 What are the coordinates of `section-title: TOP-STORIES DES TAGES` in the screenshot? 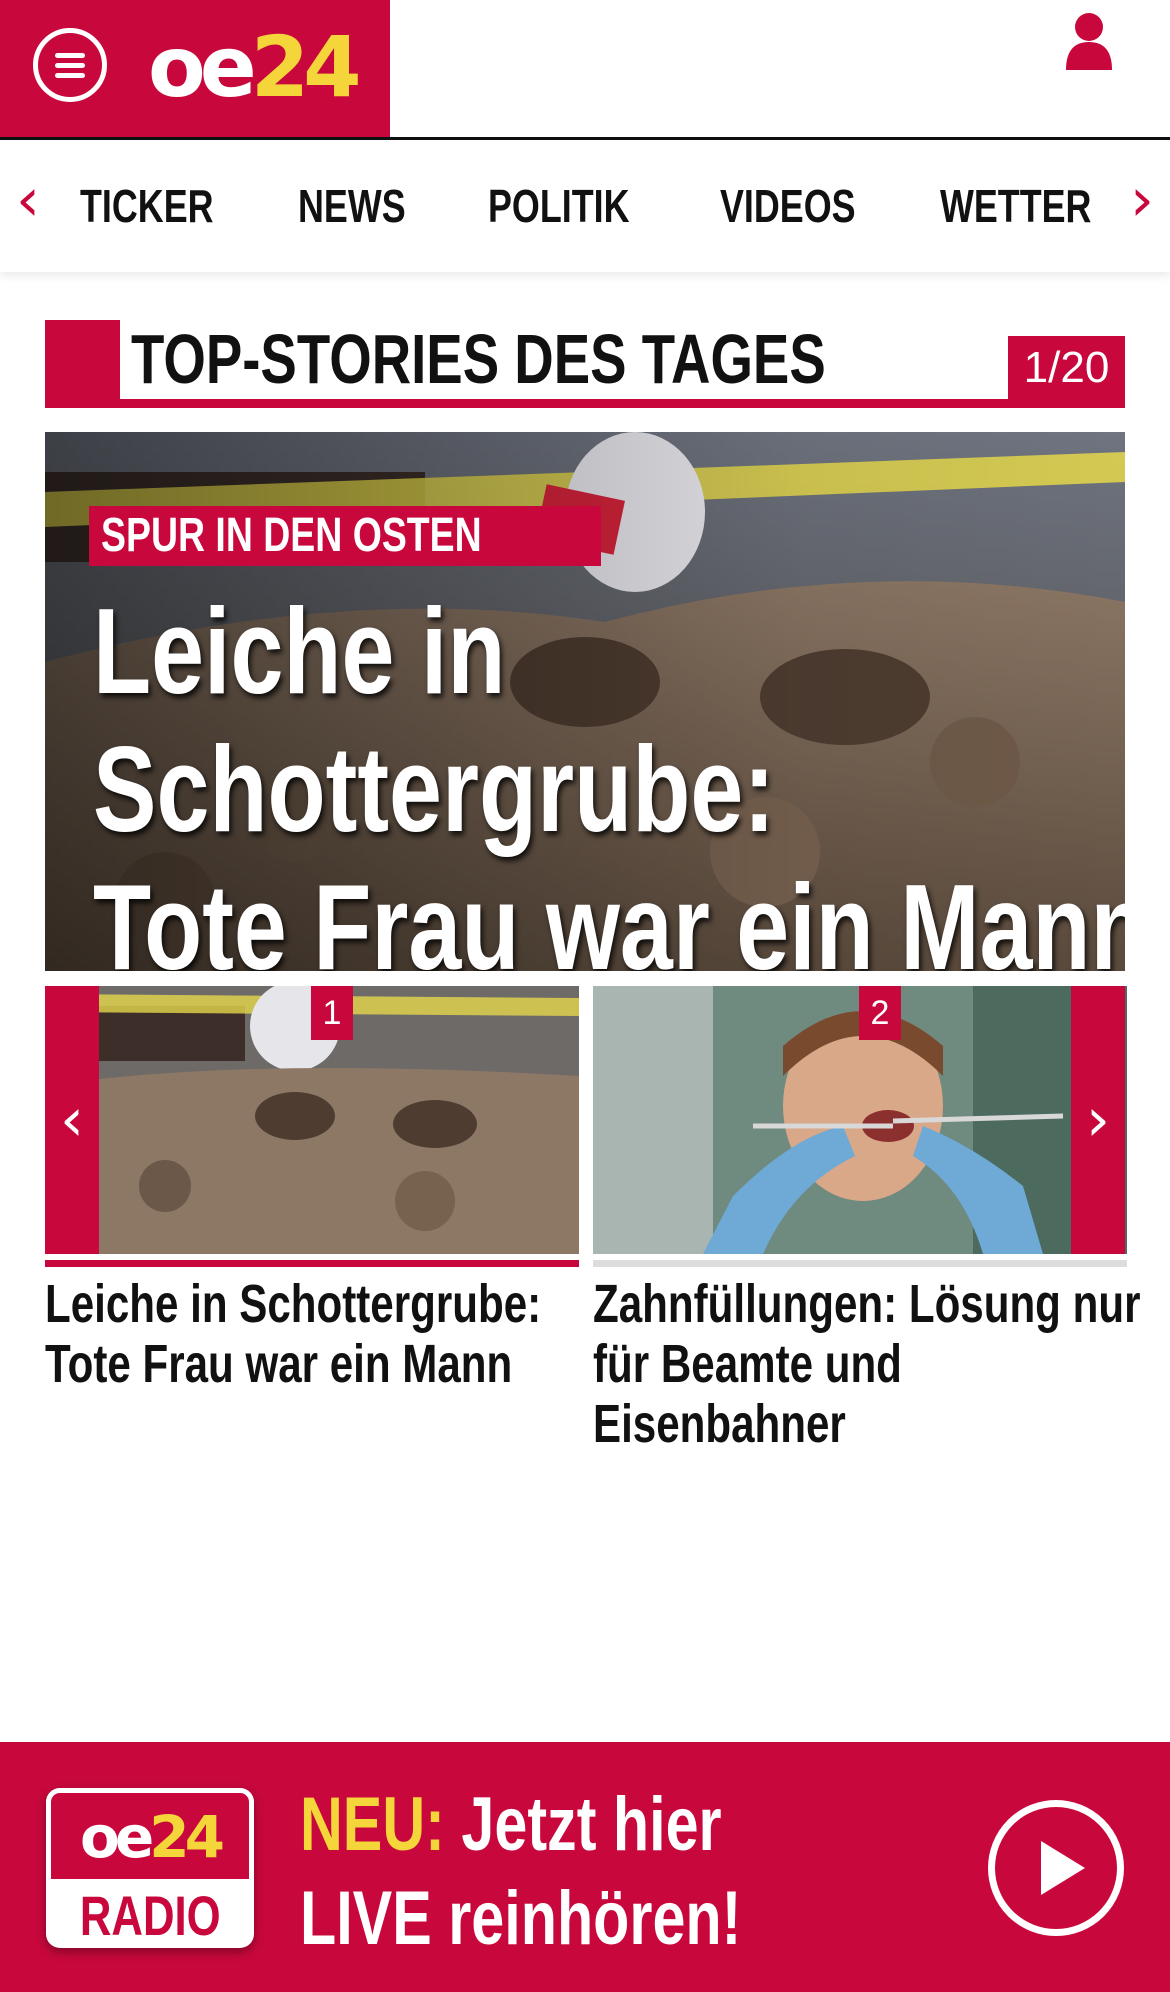 It's located at (576, 359).